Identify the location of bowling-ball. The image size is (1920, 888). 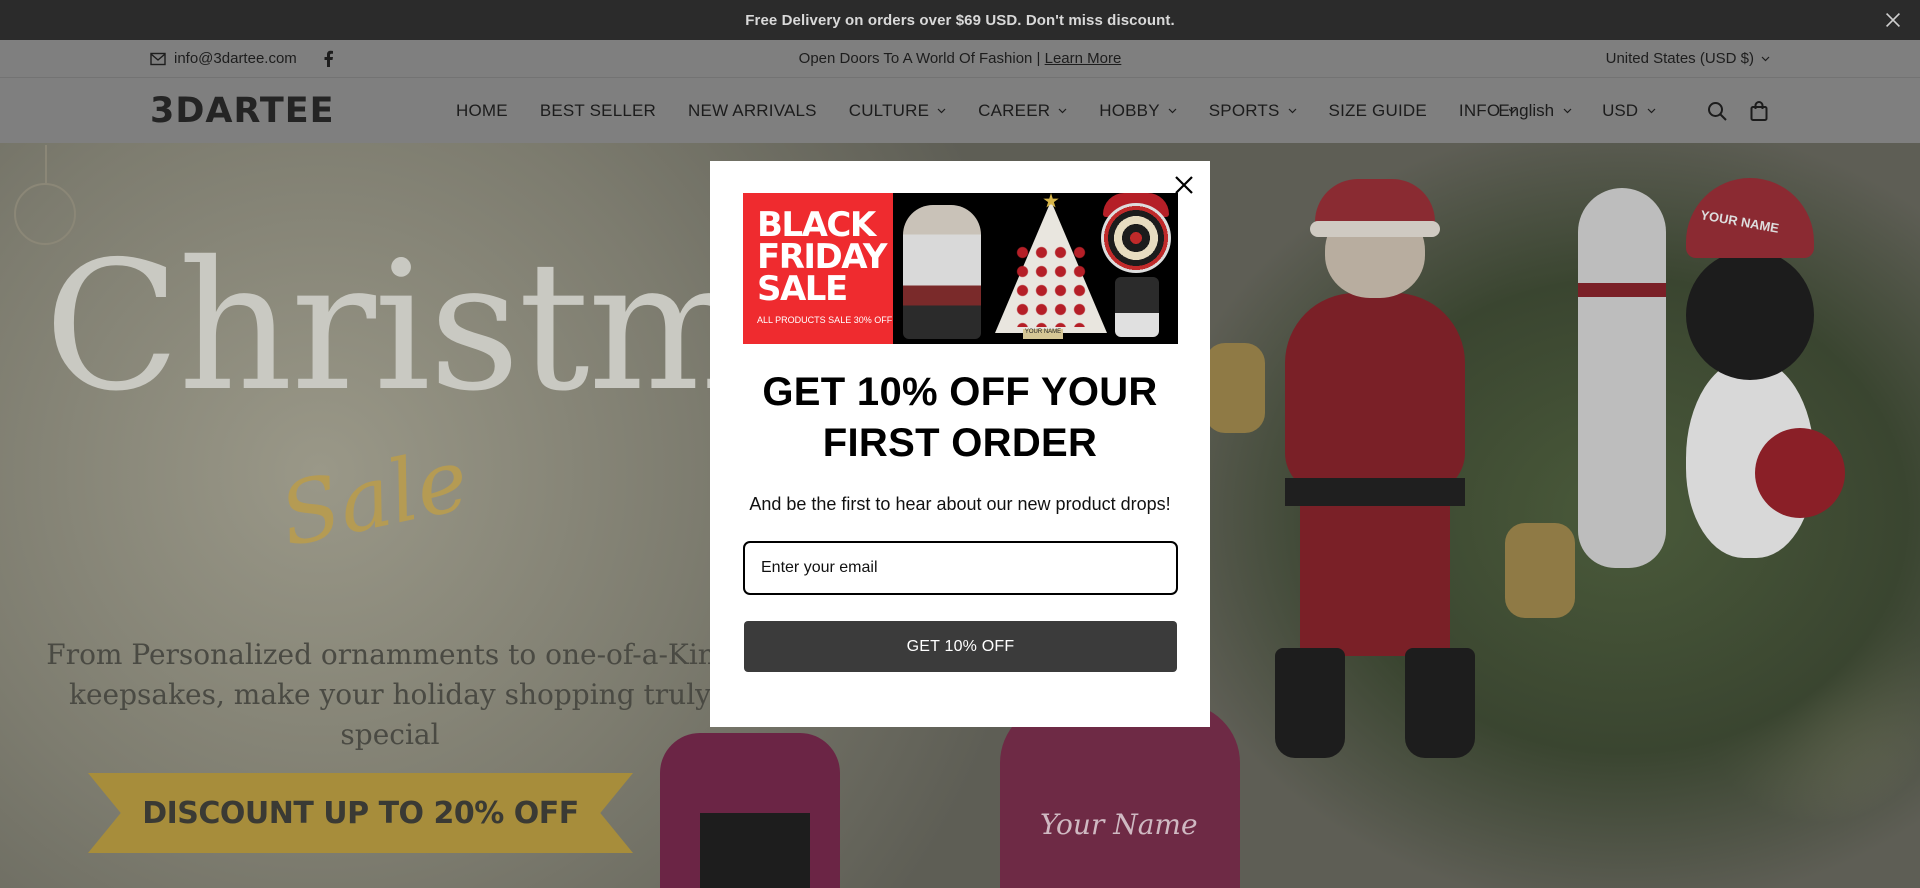
(1800, 473).